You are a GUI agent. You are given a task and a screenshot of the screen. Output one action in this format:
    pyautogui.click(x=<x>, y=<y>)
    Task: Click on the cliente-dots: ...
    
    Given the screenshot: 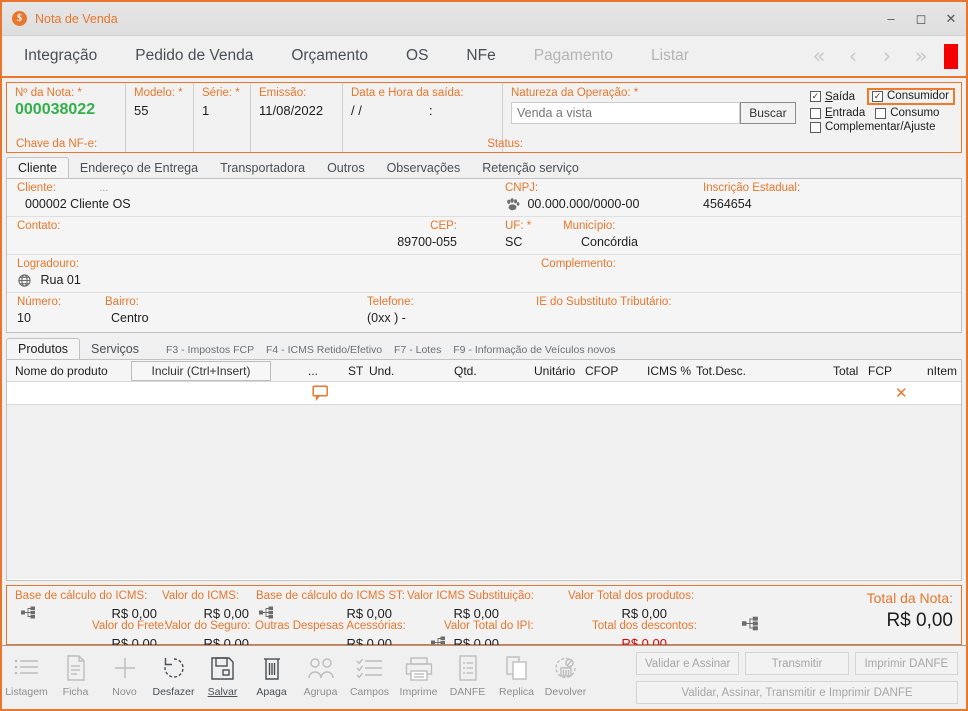 What is the action you would take?
    pyautogui.click(x=103, y=188)
    